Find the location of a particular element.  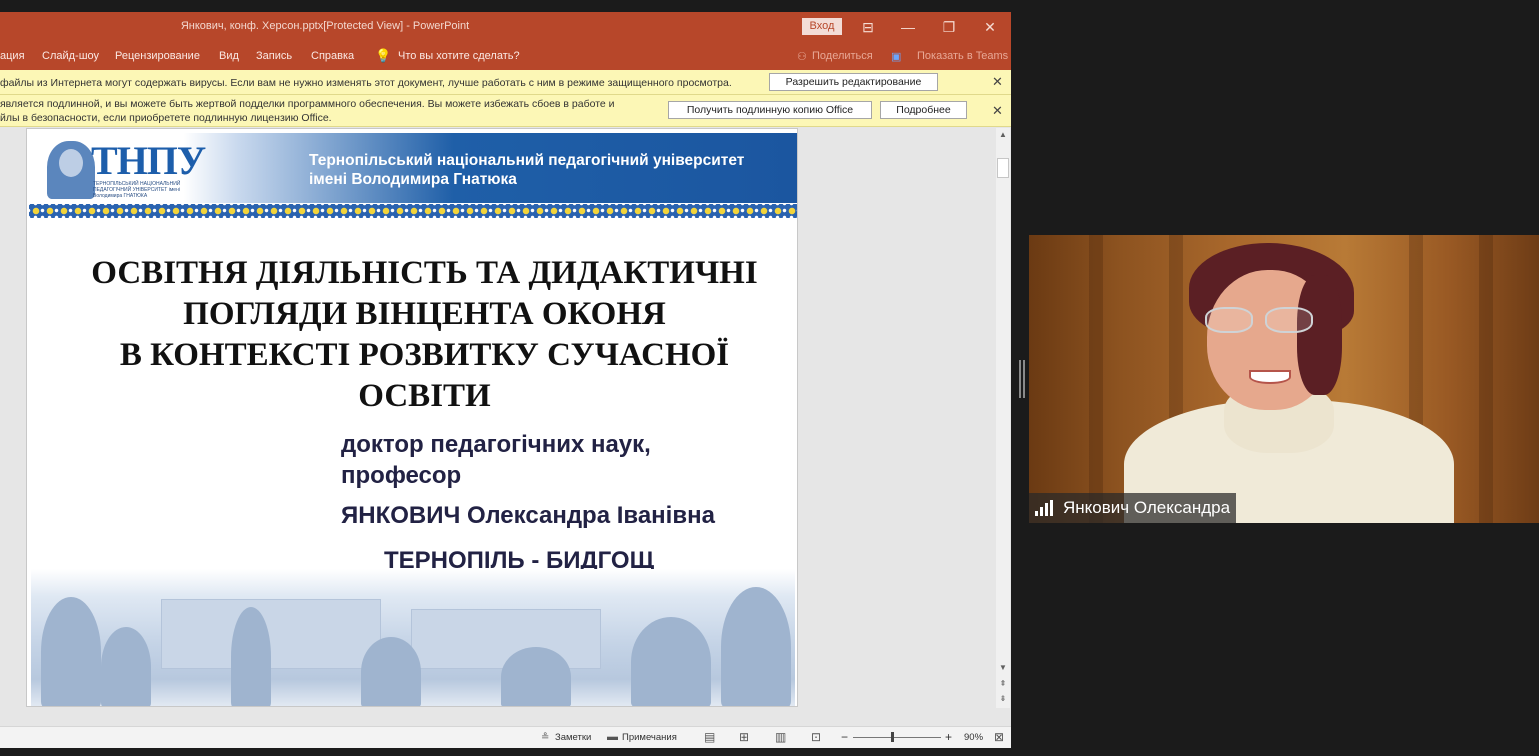

tab-review: Рецензирование is located at coordinates (157, 56).